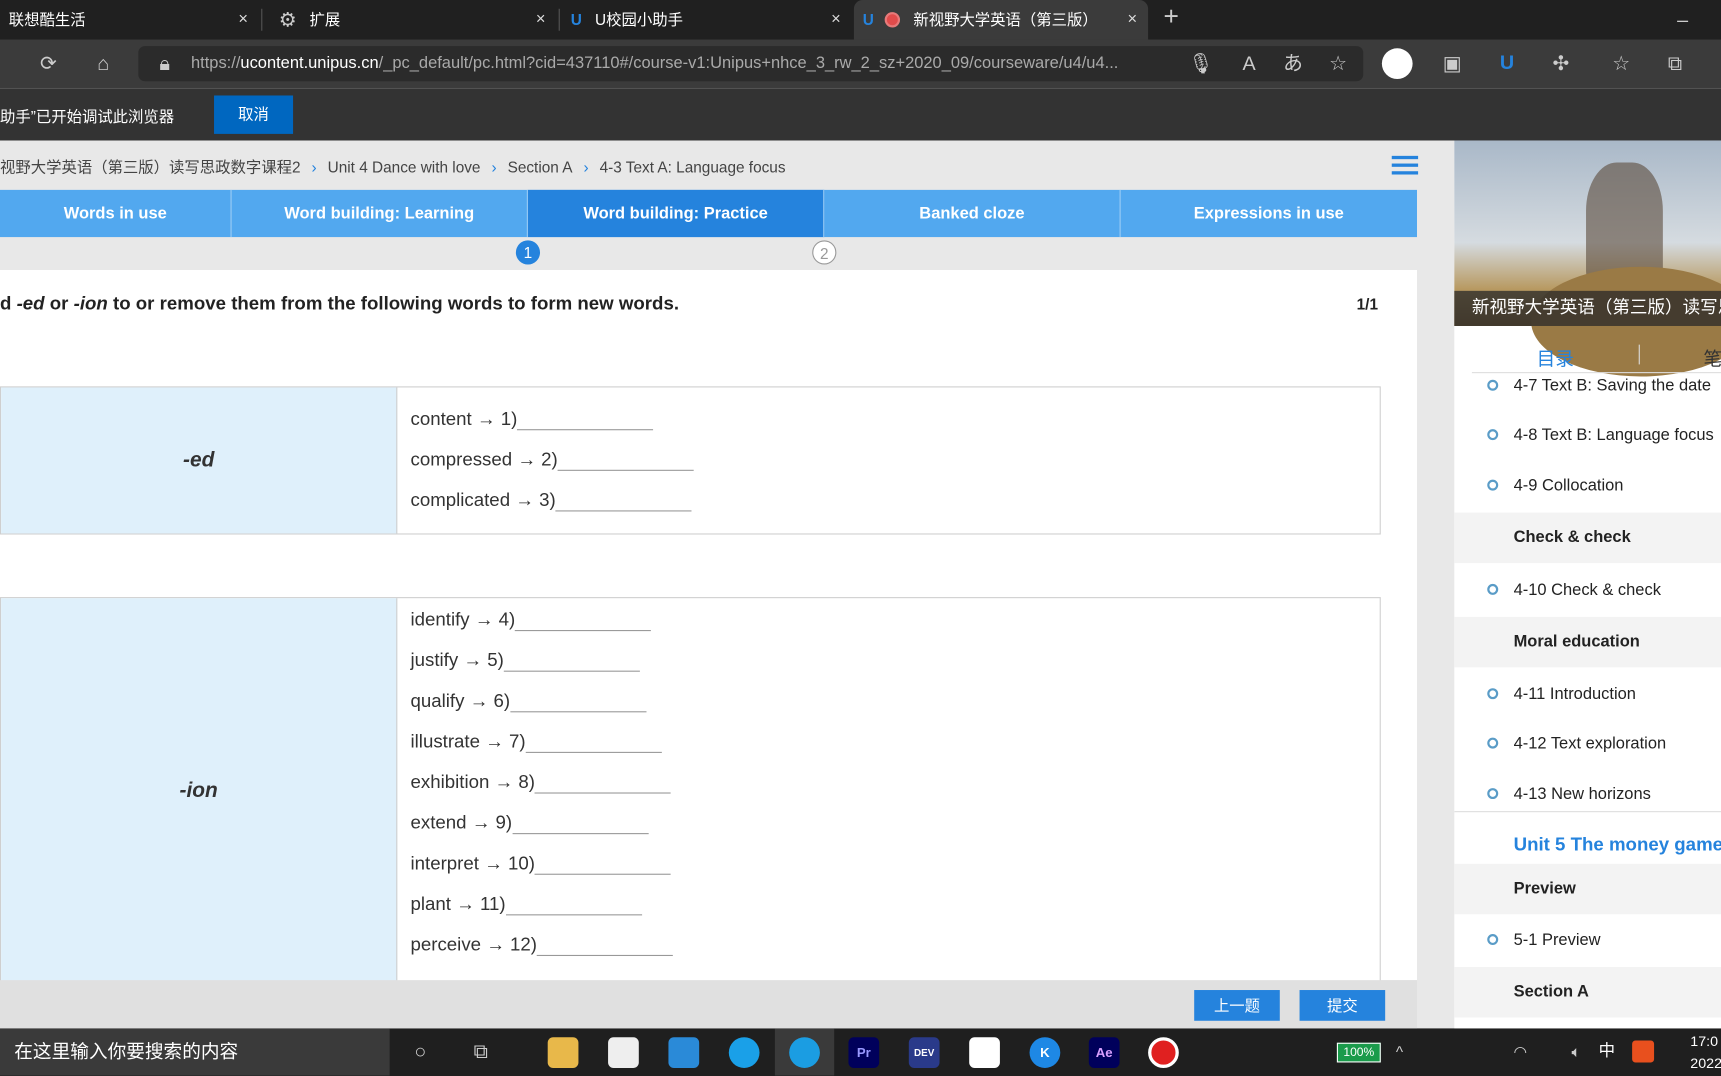 The image size is (1721, 1076). Describe the element at coordinates (1587, 387) in the screenshot. I see `toc-lesson: 4-7 Text B: Saving the date` at that location.